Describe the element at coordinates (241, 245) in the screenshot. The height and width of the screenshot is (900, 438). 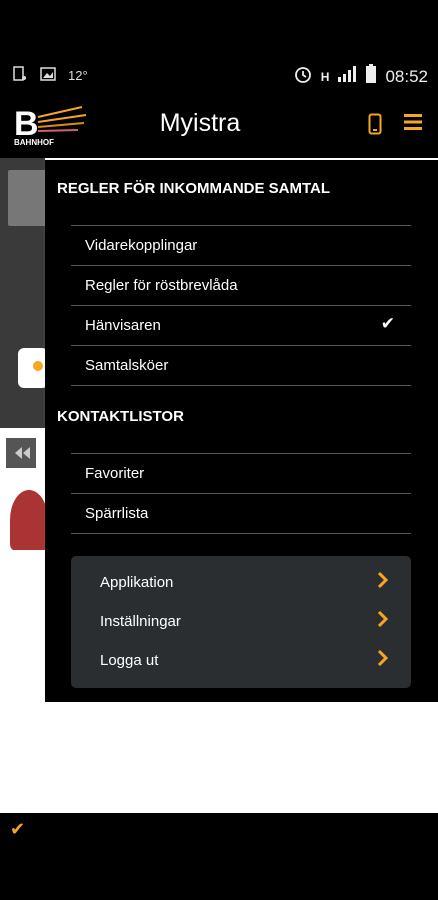
I see `menu-item-vidarekopplingar: Vidarekopplingar` at that location.